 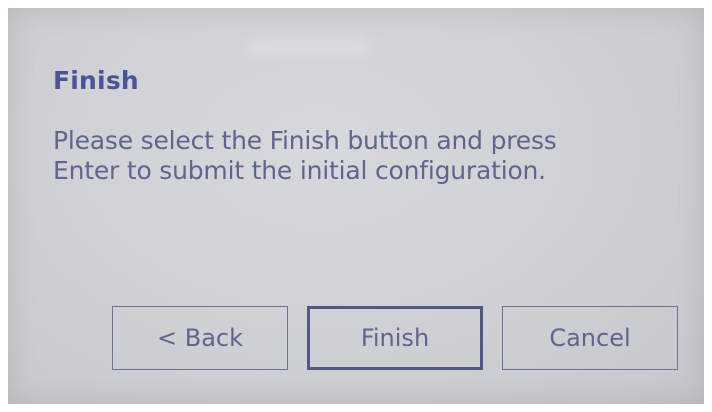 What do you see at coordinates (590, 338) in the screenshot?
I see `cancel-button: Cancel` at bounding box center [590, 338].